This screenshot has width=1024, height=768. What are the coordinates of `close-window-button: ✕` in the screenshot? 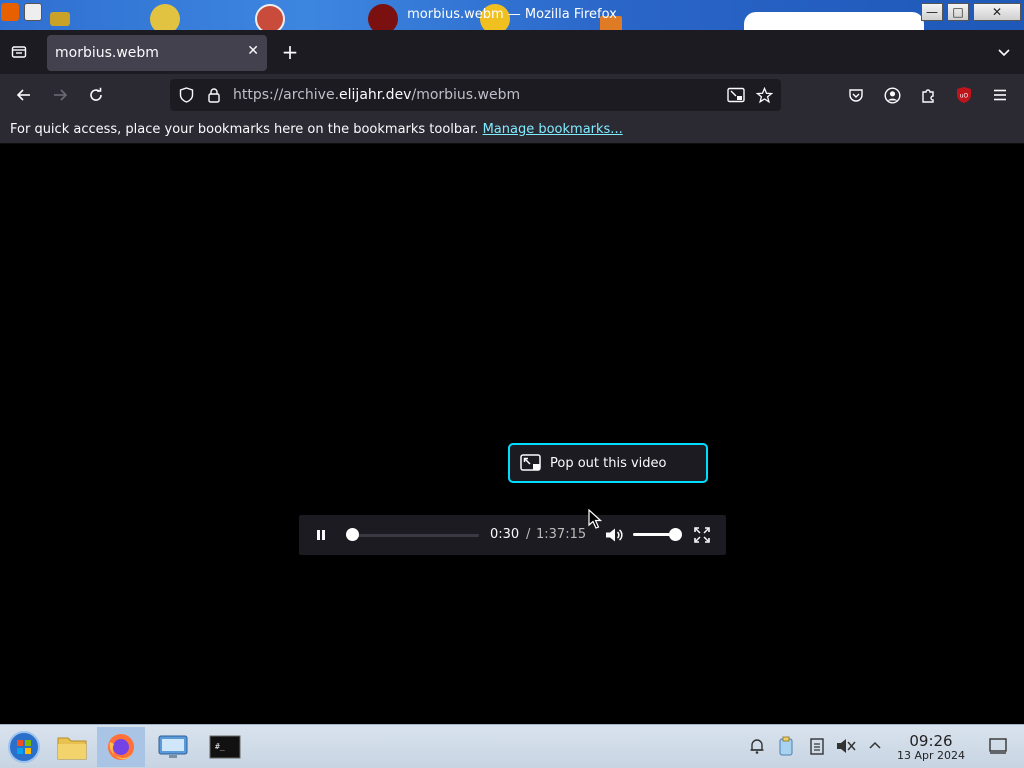 It's located at (997, 12).